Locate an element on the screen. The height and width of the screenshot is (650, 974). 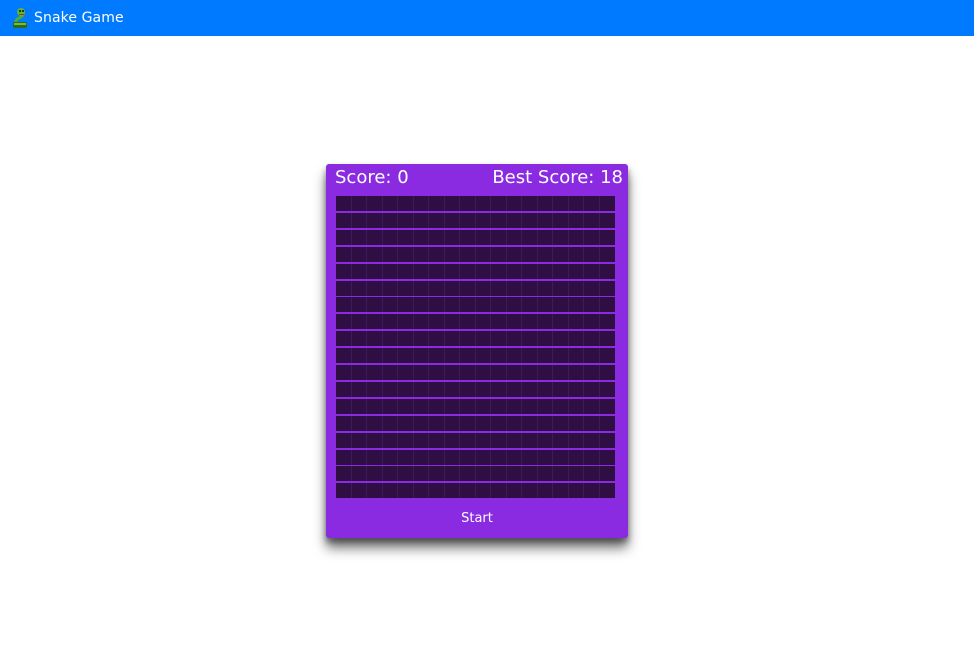
score-display: Score: 0 is located at coordinates (372, 177).